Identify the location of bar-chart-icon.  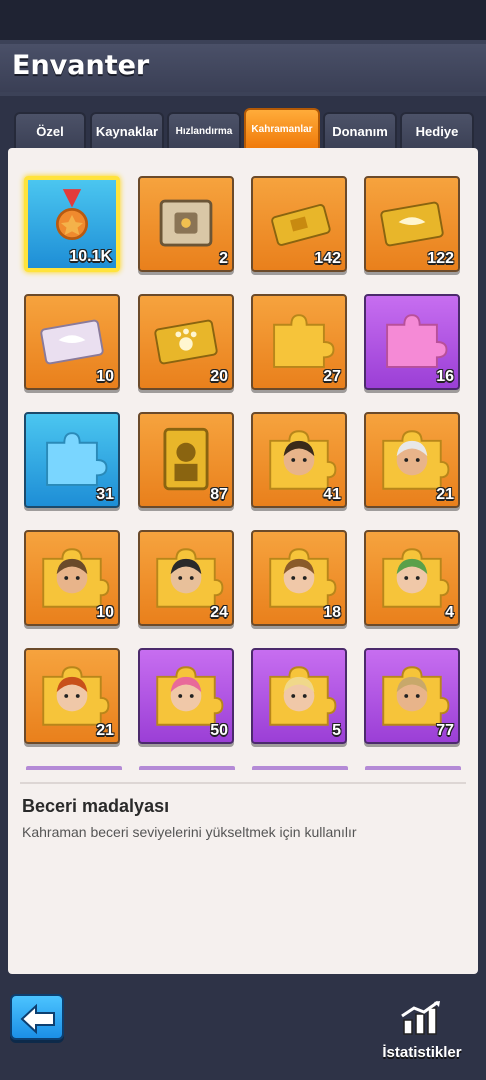
(420, 1017).